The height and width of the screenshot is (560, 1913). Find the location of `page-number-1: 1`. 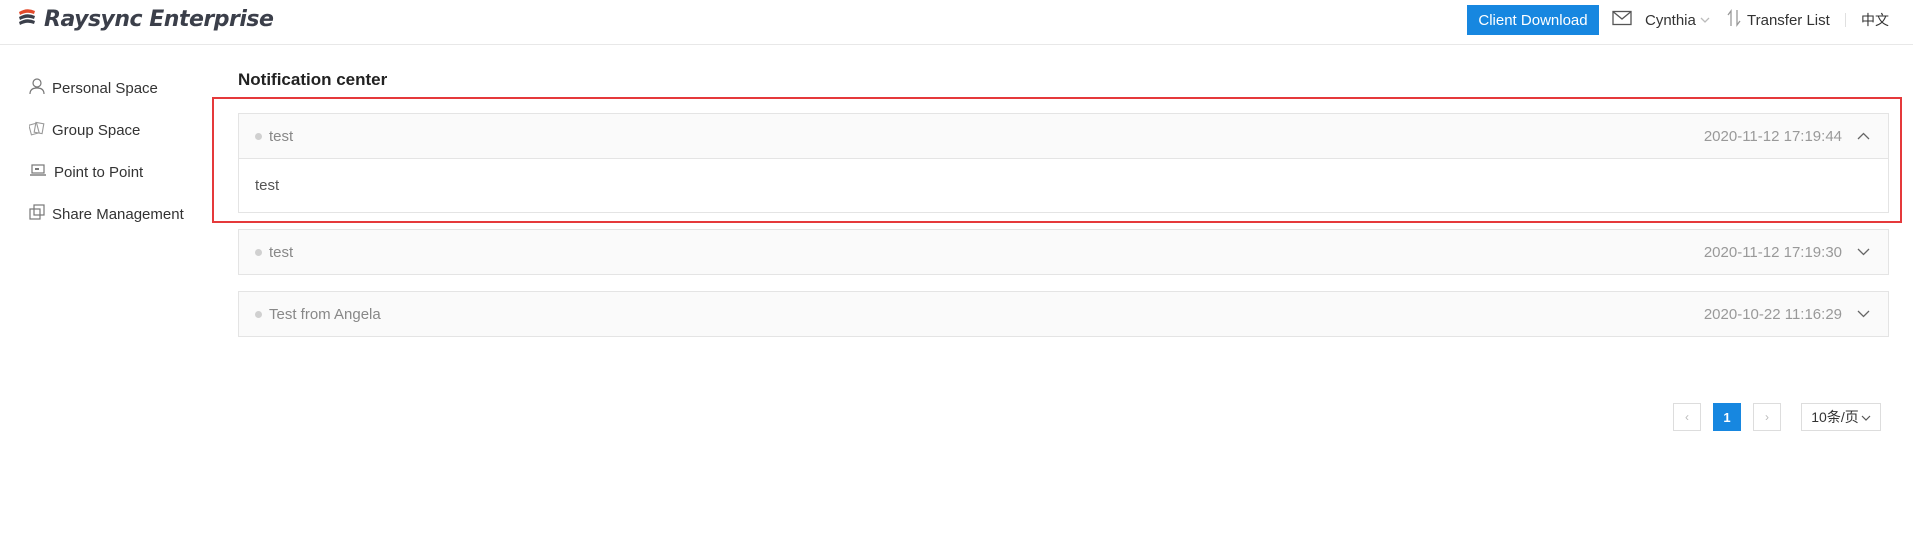

page-number-1: 1 is located at coordinates (1727, 417).